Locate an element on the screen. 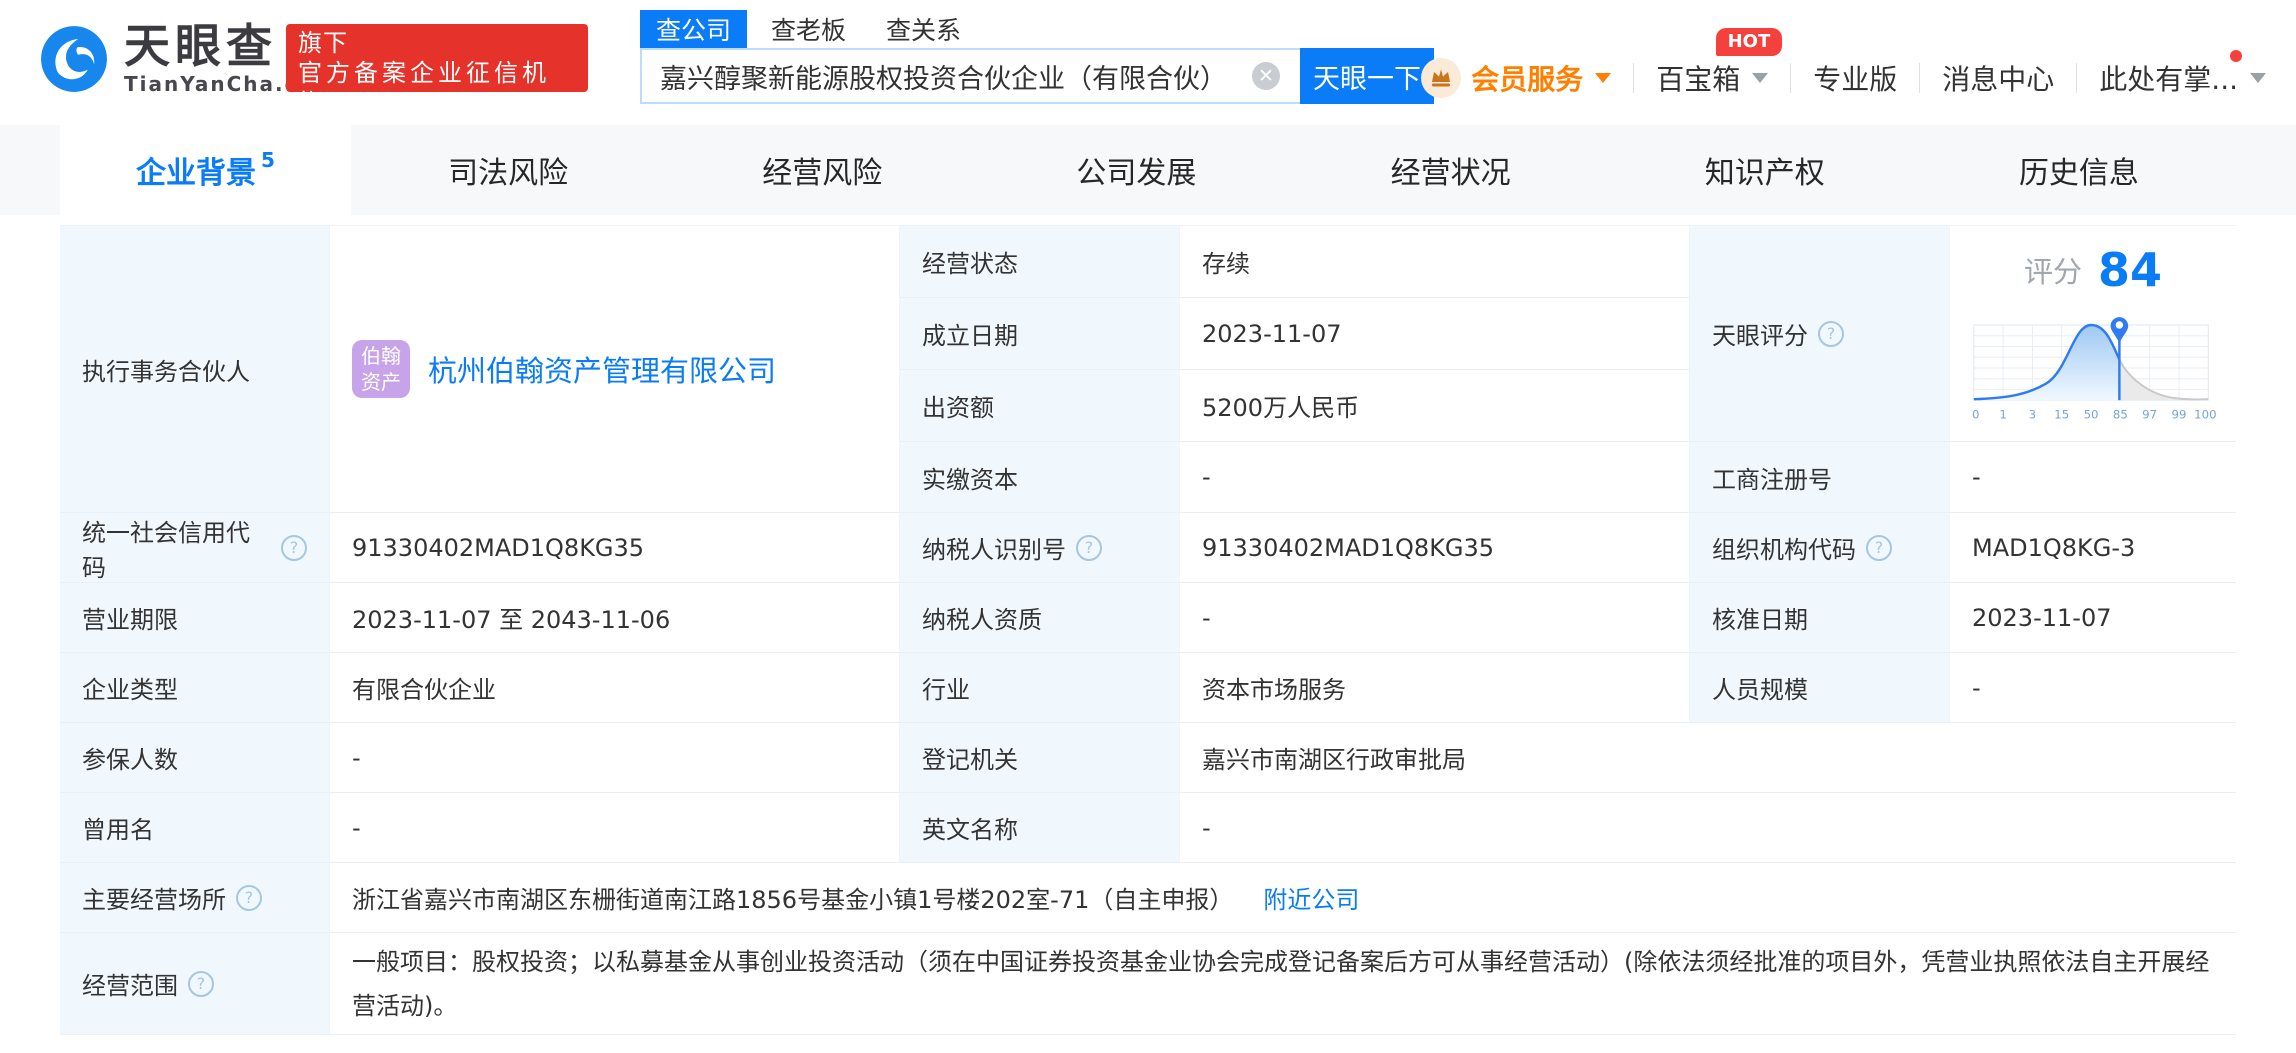 This screenshot has height=1053, width=2296. menu-pro-label: 专业版 is located at coordinates (1855, 79).